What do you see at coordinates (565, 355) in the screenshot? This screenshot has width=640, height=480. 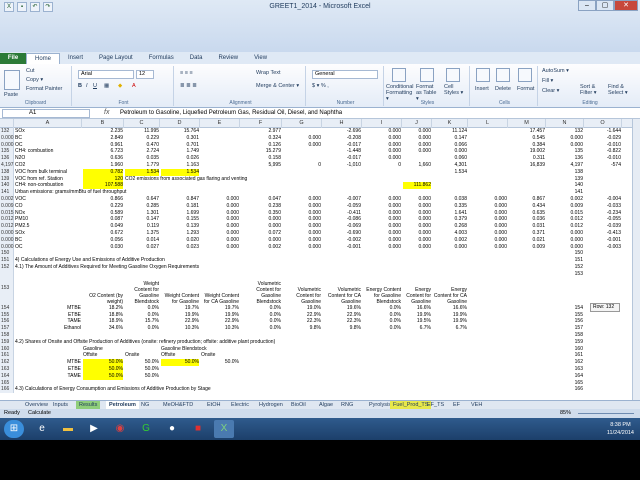 I see `cell-n161: 161` at bounding box center [565, 355].